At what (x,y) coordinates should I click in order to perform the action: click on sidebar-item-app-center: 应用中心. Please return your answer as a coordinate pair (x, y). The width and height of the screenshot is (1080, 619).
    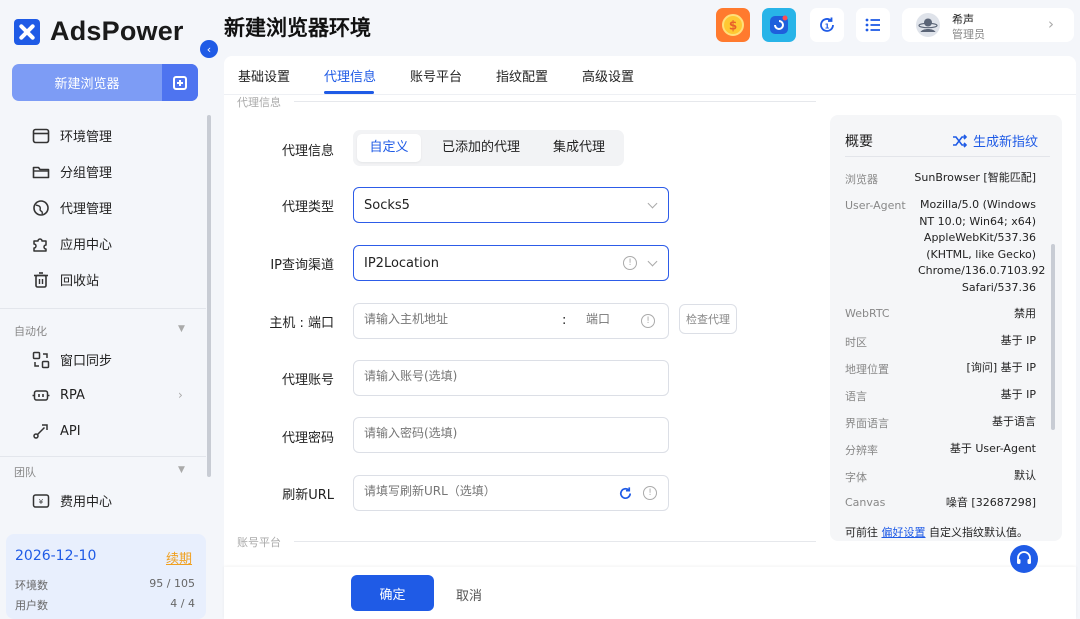
    Looking at the image, I should click on (72, 243).